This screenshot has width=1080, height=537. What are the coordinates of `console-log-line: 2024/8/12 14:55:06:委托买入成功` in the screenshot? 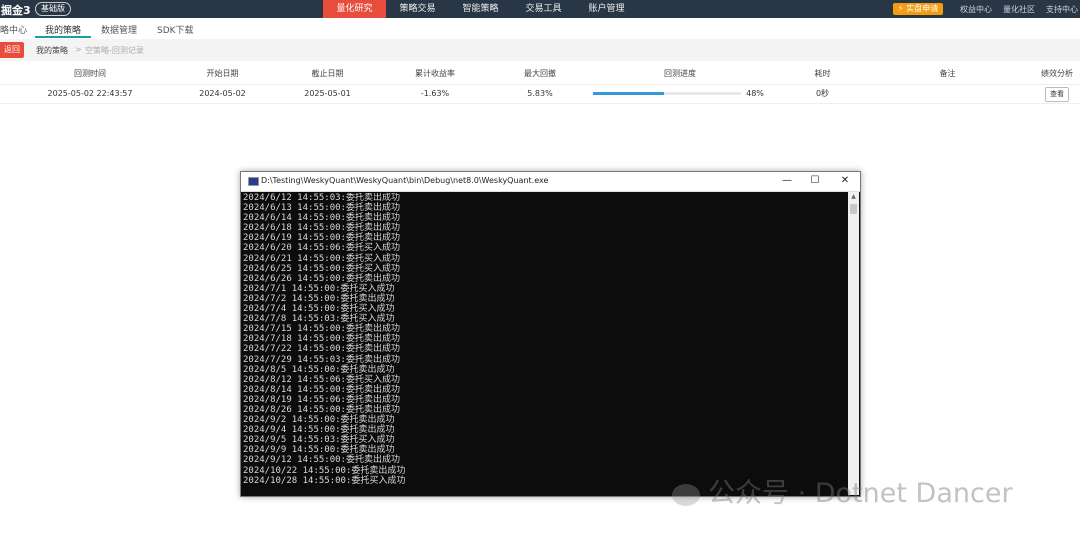 It's located at (321, 379).